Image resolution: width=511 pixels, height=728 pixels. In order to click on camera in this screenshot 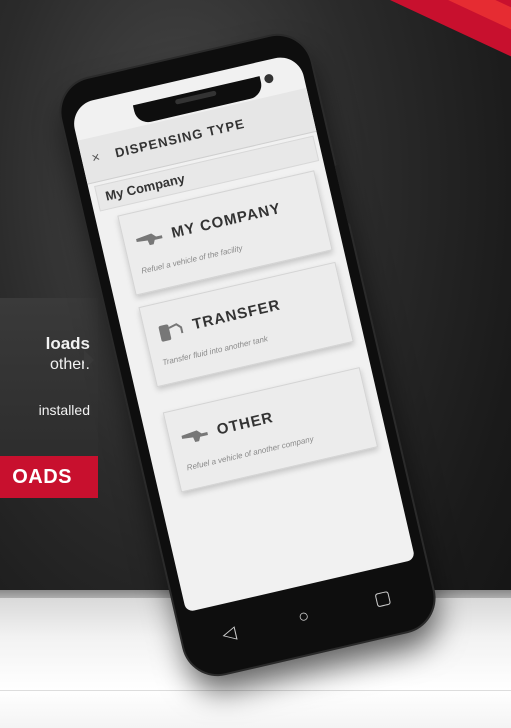, I will do `click(269, 79)`.